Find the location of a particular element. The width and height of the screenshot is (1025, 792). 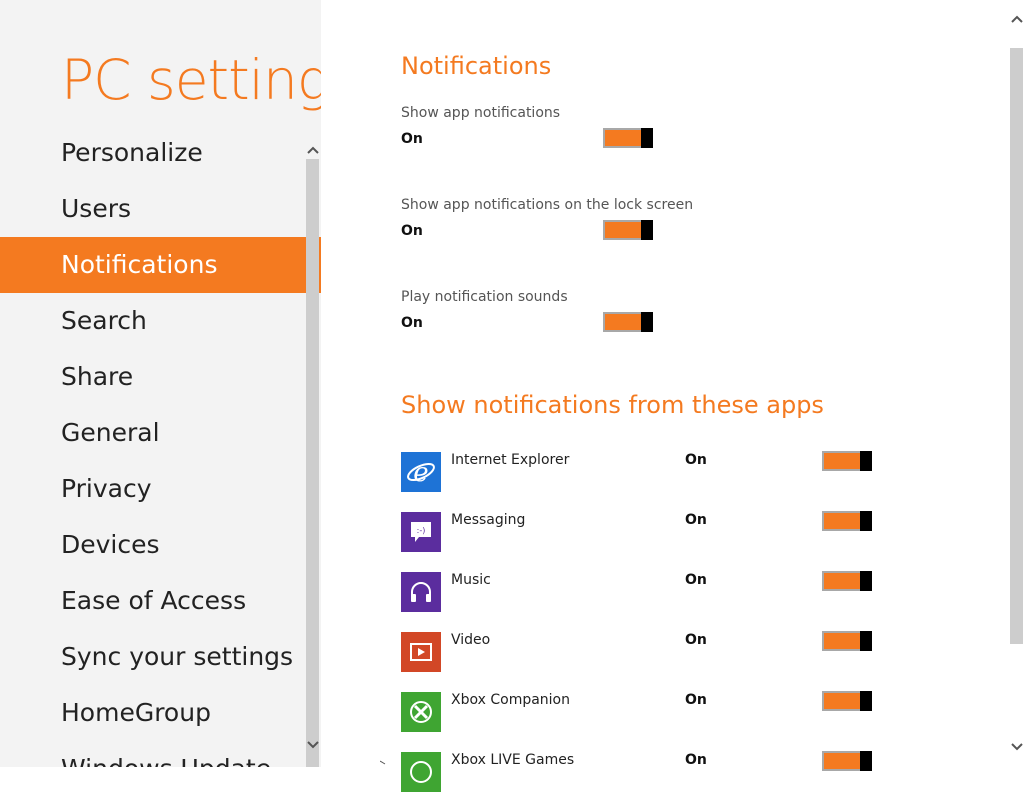

app-name: Music is located at coordinates (471, 580).